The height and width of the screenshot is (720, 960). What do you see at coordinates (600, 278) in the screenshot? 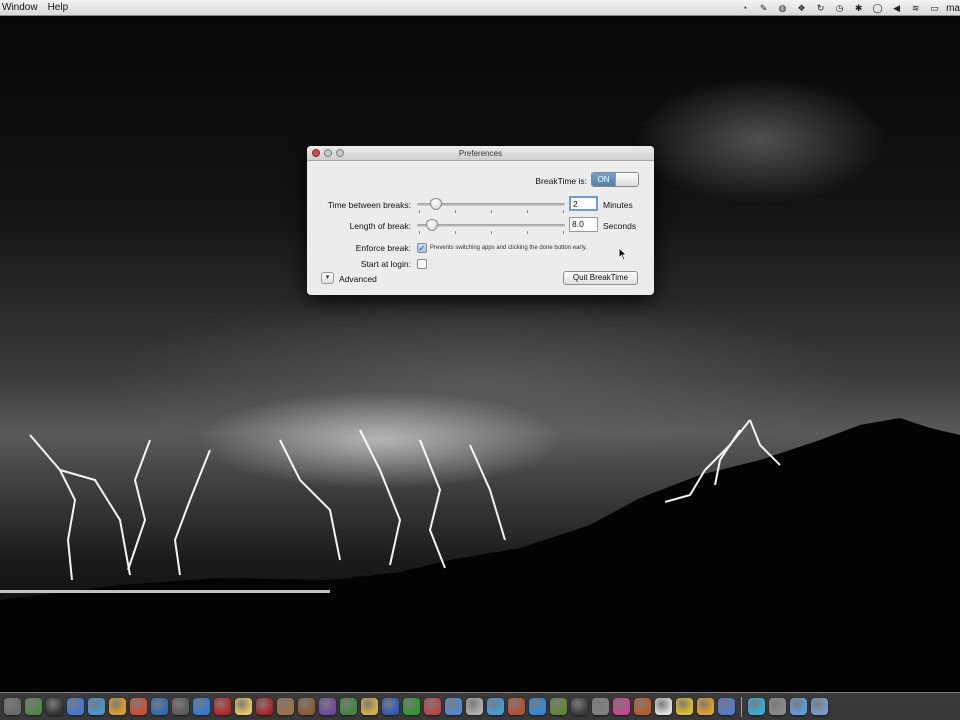
I see `quit-breaktime-button: Quit BreakTime` at bounding box center [600, 278].